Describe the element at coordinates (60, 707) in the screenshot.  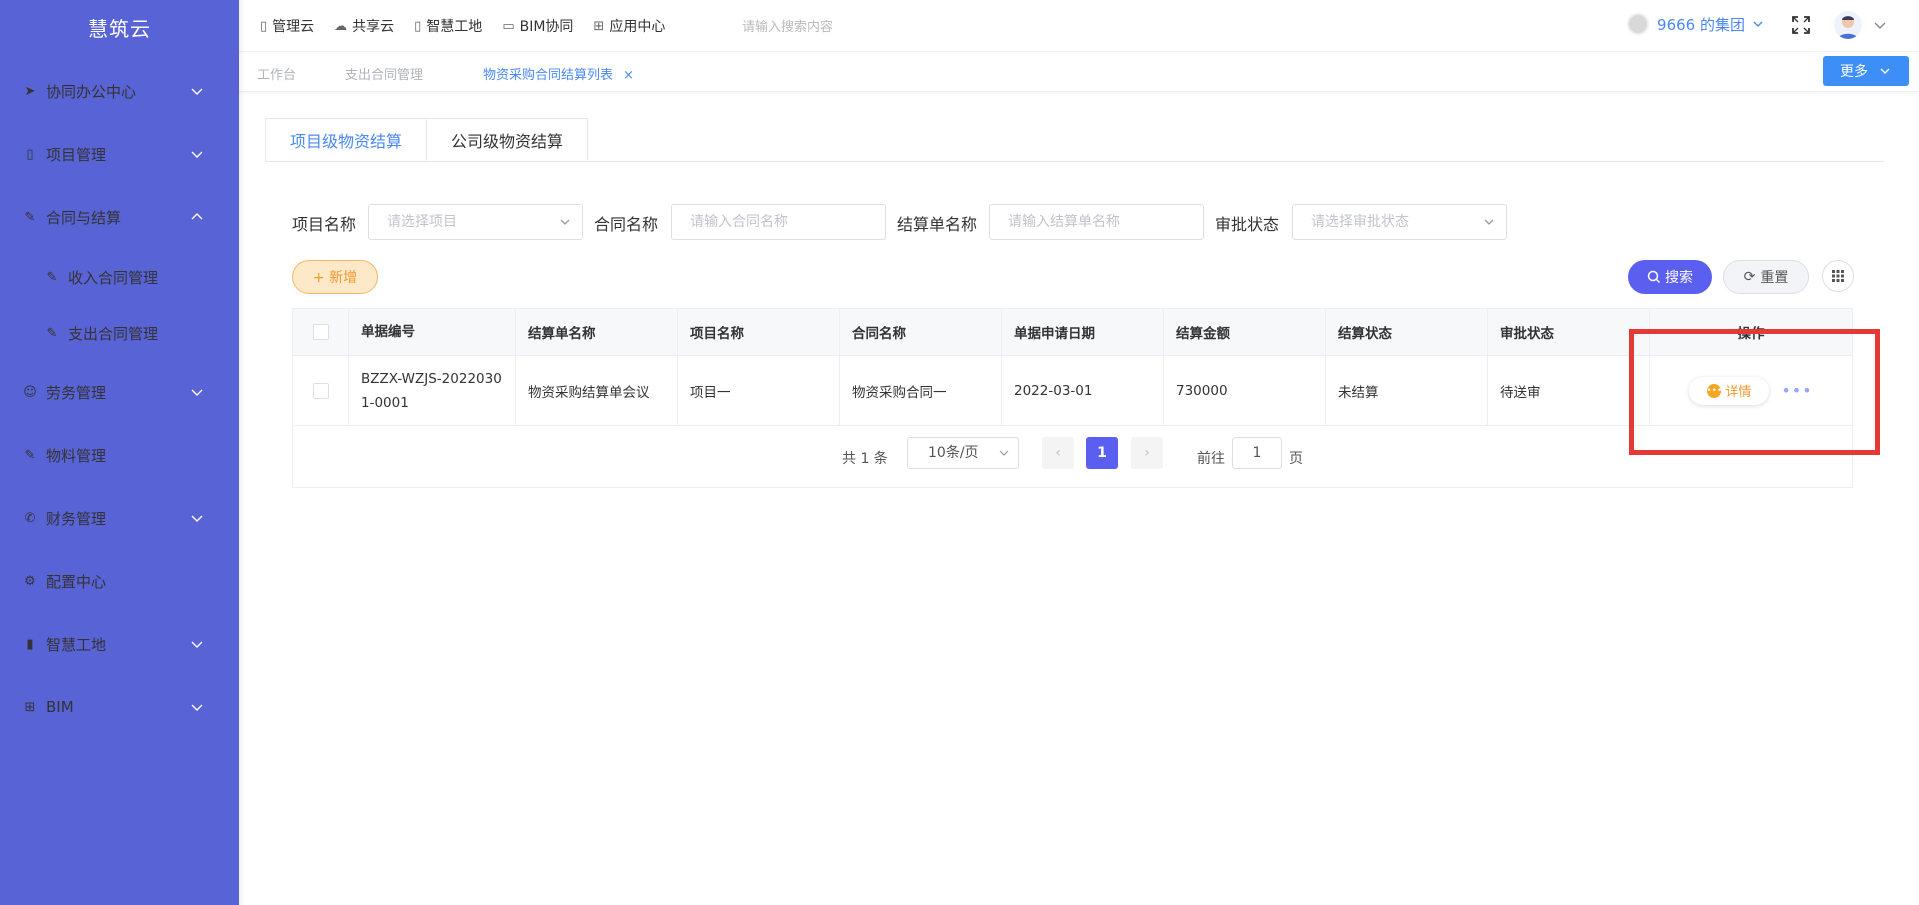
I see `sidebar-item-label: BIM` at that location.